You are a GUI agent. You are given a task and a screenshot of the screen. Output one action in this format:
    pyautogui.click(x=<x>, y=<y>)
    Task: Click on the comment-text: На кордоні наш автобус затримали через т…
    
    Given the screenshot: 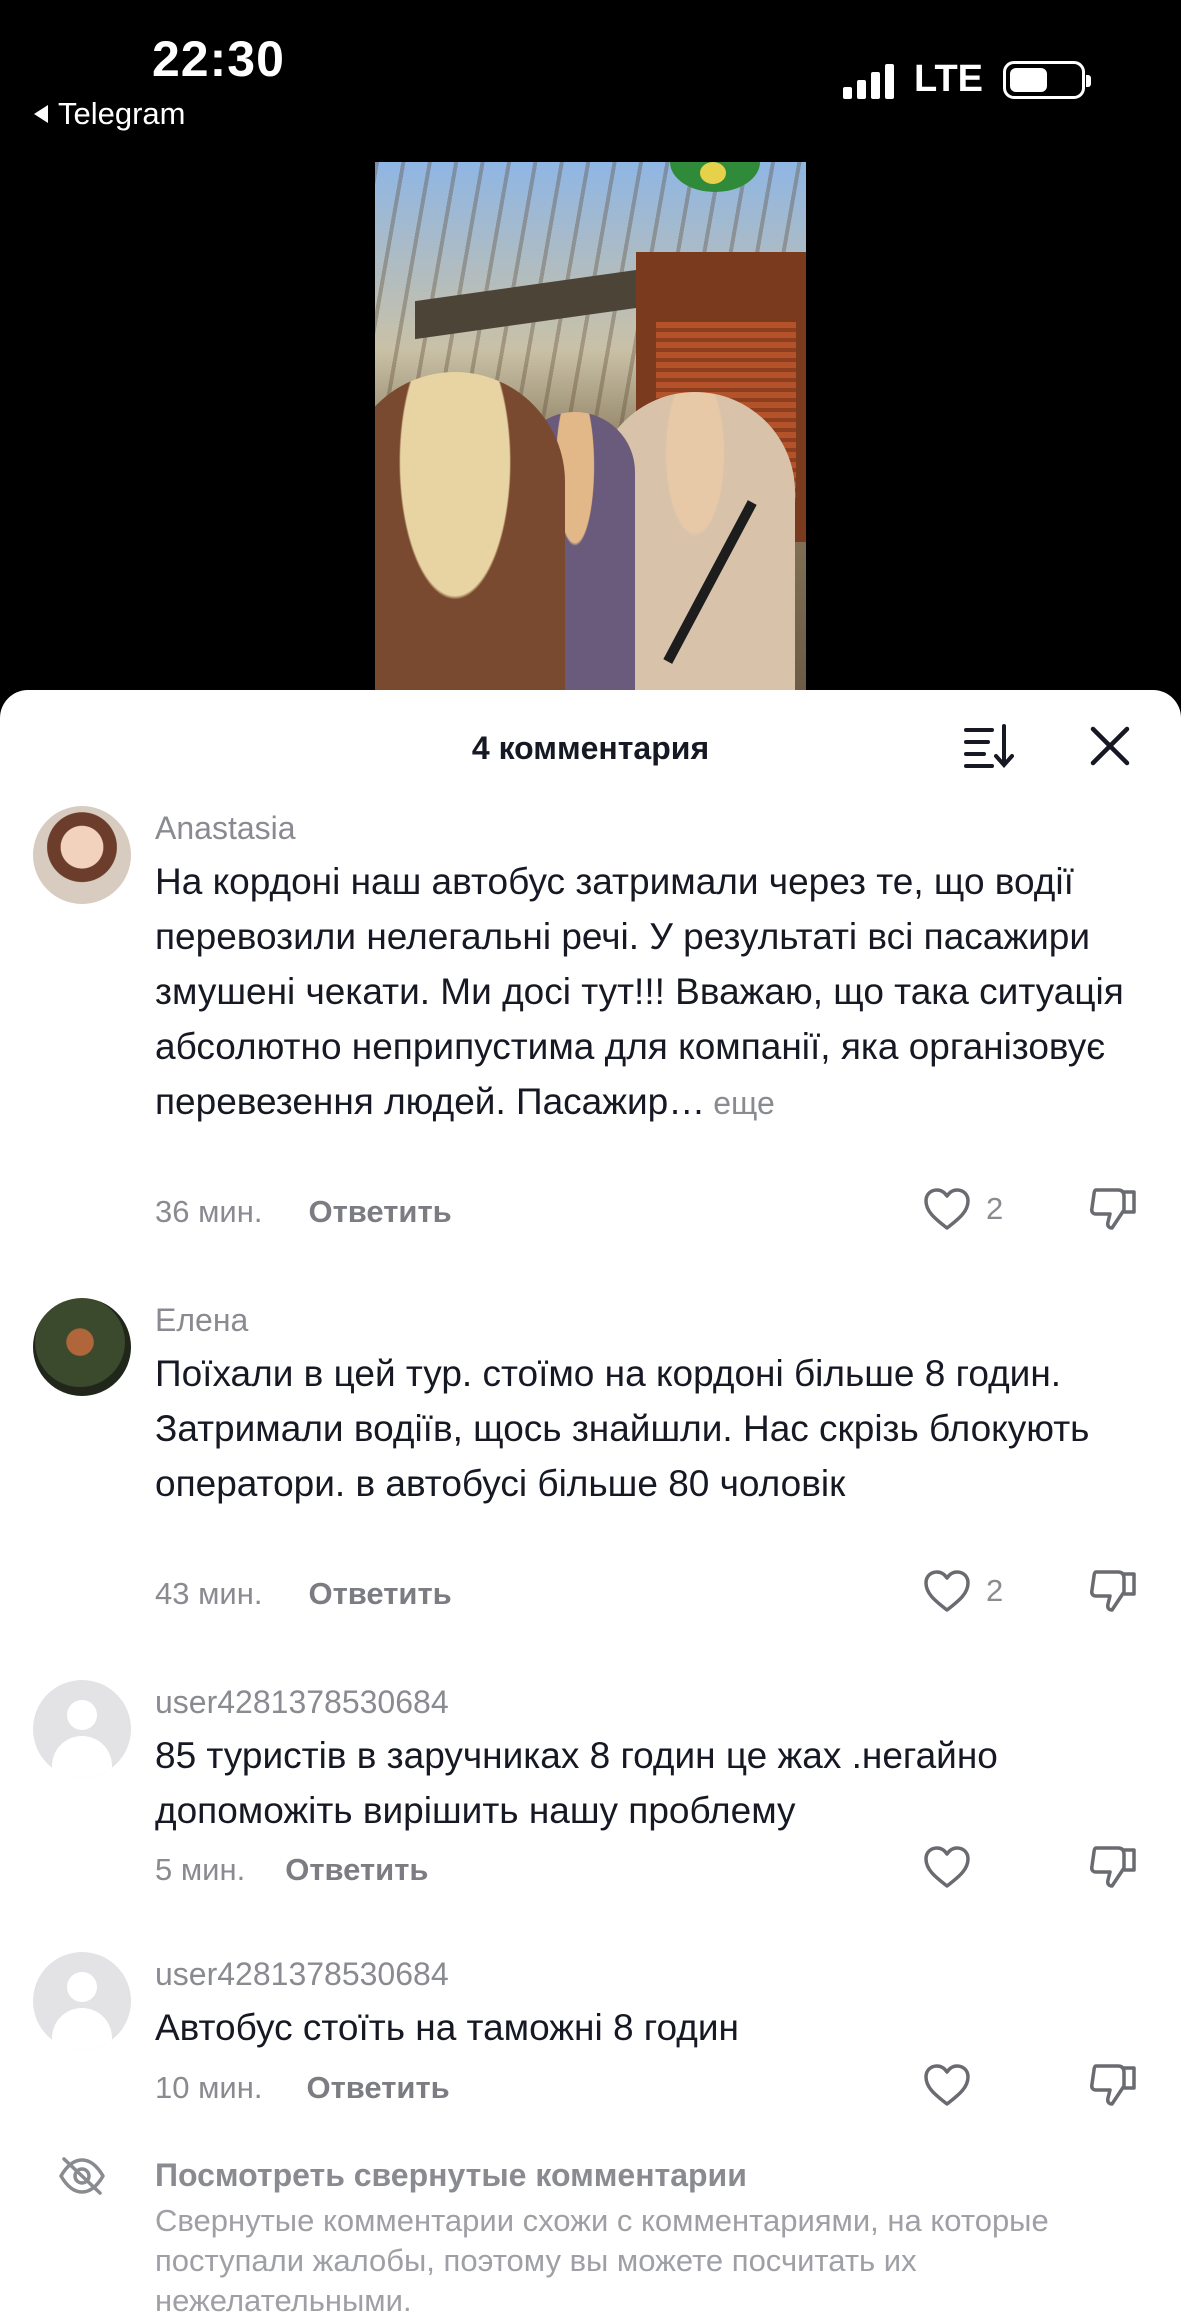 What is the action you would take?
    pyautogui.click(x=650, y=992)
    